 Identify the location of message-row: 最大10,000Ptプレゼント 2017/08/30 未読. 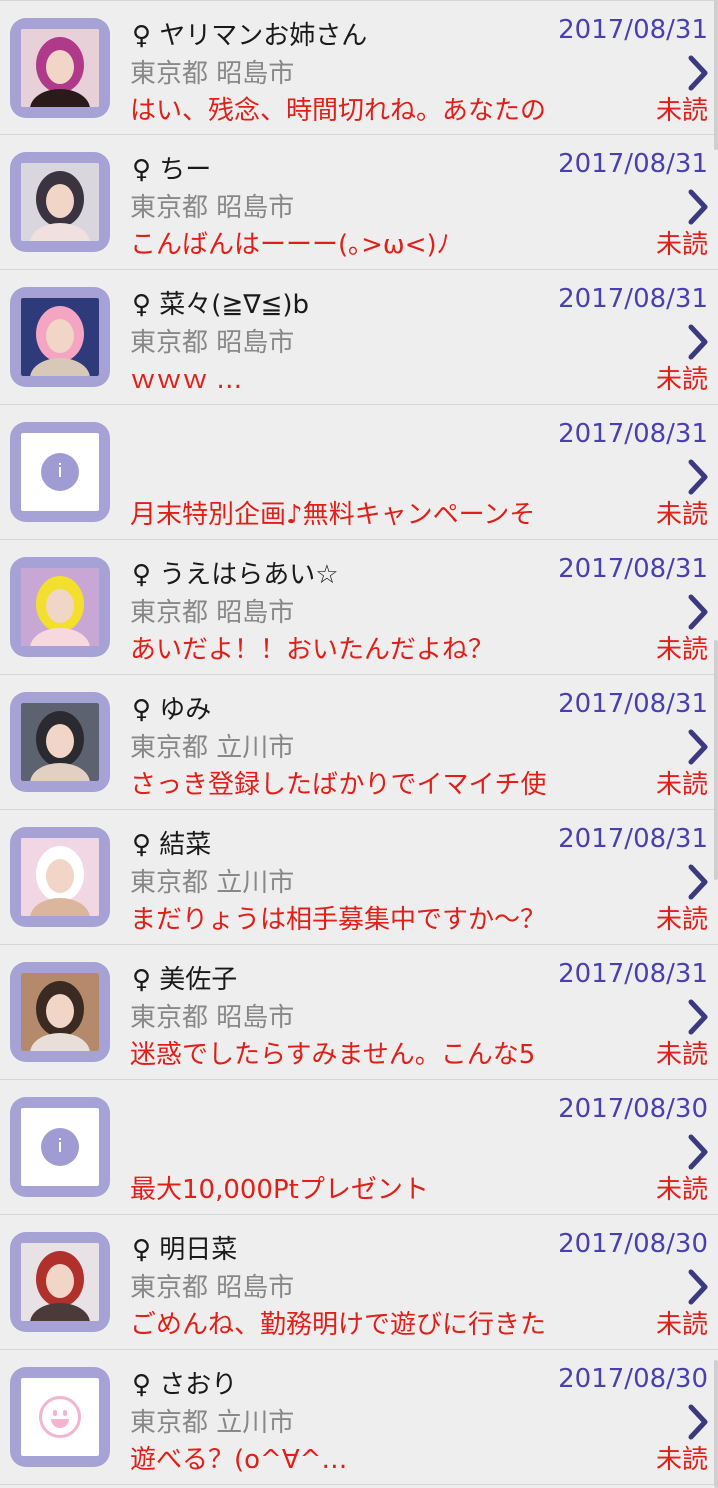
(359, 1147).